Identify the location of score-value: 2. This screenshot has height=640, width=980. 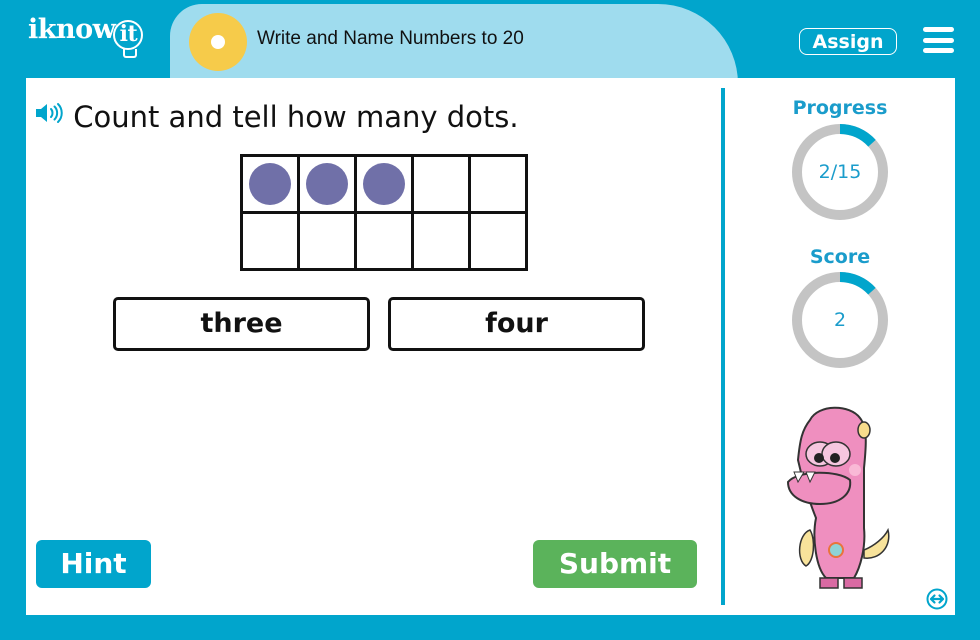
(840, 320).